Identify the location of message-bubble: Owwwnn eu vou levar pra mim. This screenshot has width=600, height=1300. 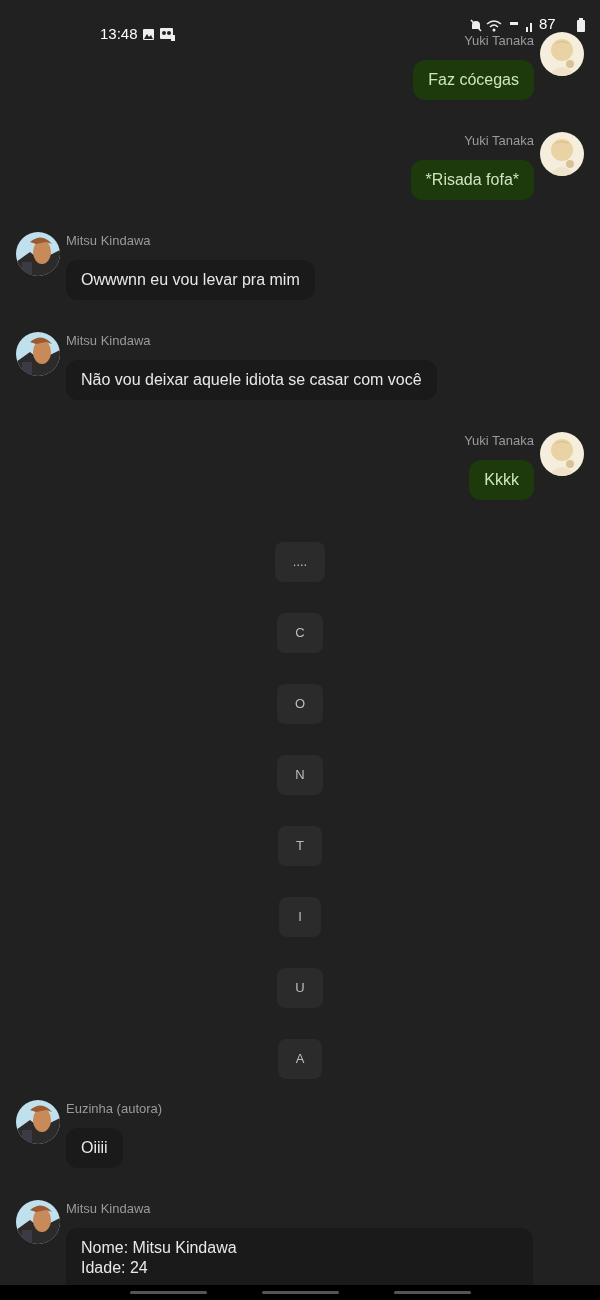
(190, 280).